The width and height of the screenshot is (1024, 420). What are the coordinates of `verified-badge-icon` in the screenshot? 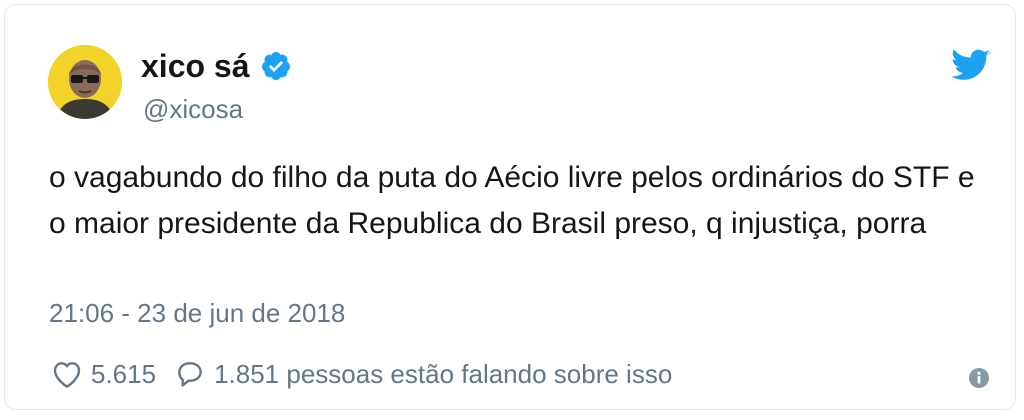 It's located at (276, 66).